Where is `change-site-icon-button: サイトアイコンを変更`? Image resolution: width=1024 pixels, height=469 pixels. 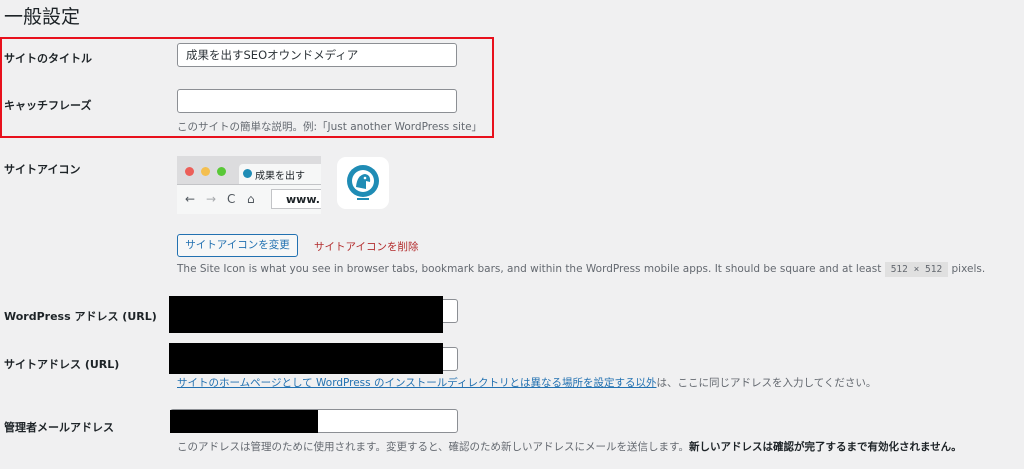
change-site-icon-button: サイトアイコンを変更 is located at coordinates (237, 245).